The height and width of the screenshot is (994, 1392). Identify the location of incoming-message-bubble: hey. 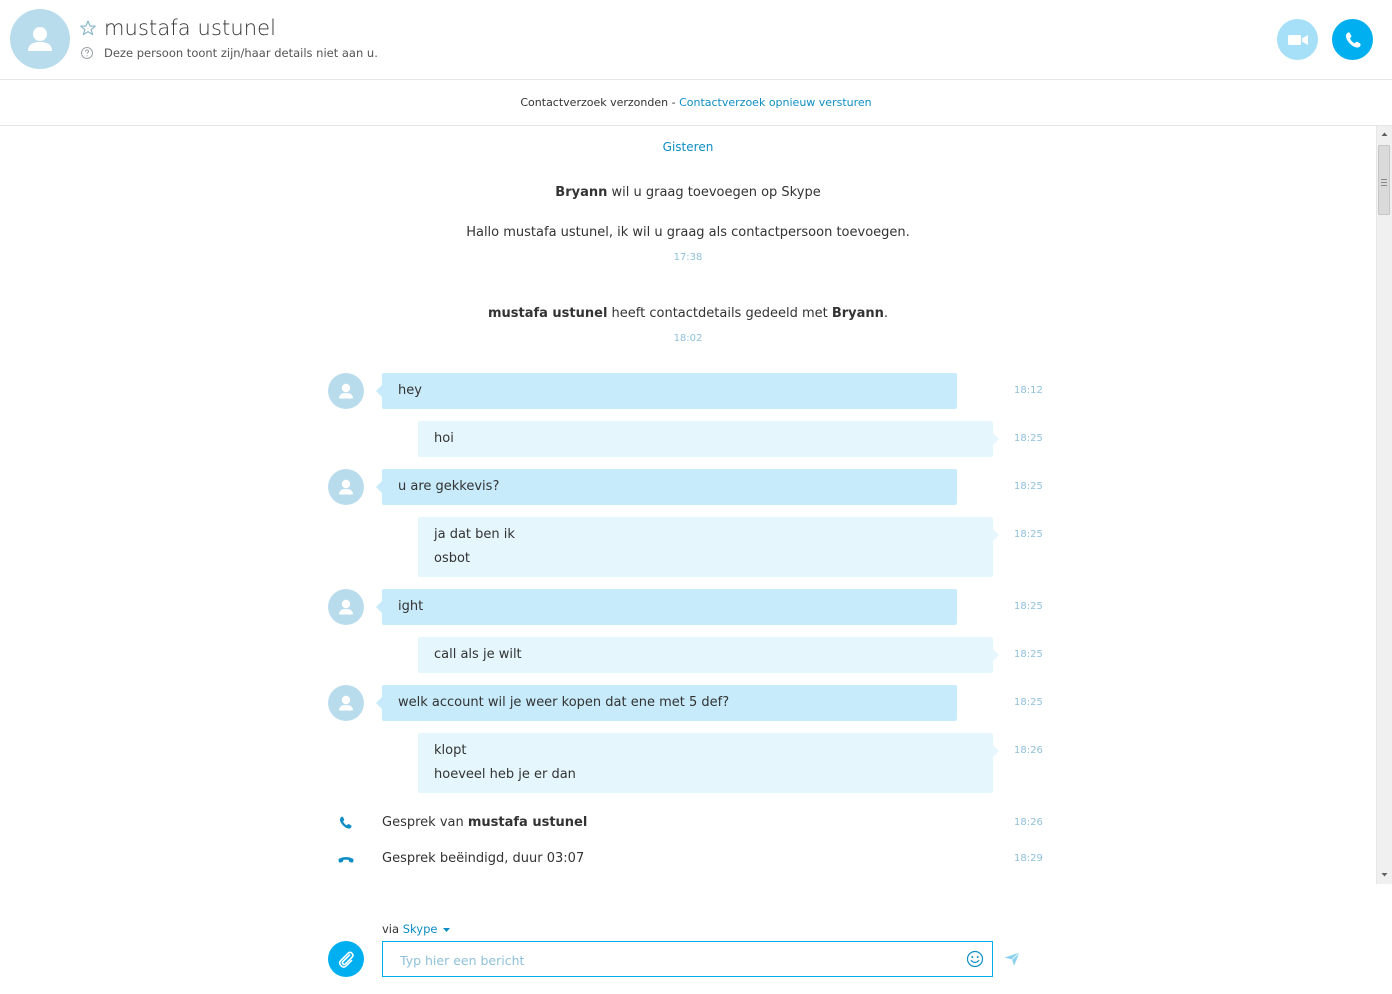
(666, 391).